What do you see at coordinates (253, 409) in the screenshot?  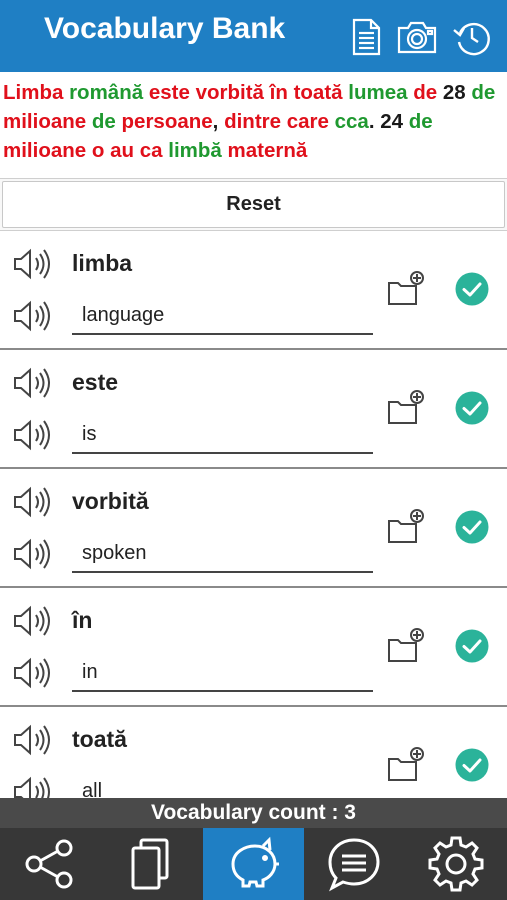 I see `vocab-row: este` at bounding box center [253, 409].